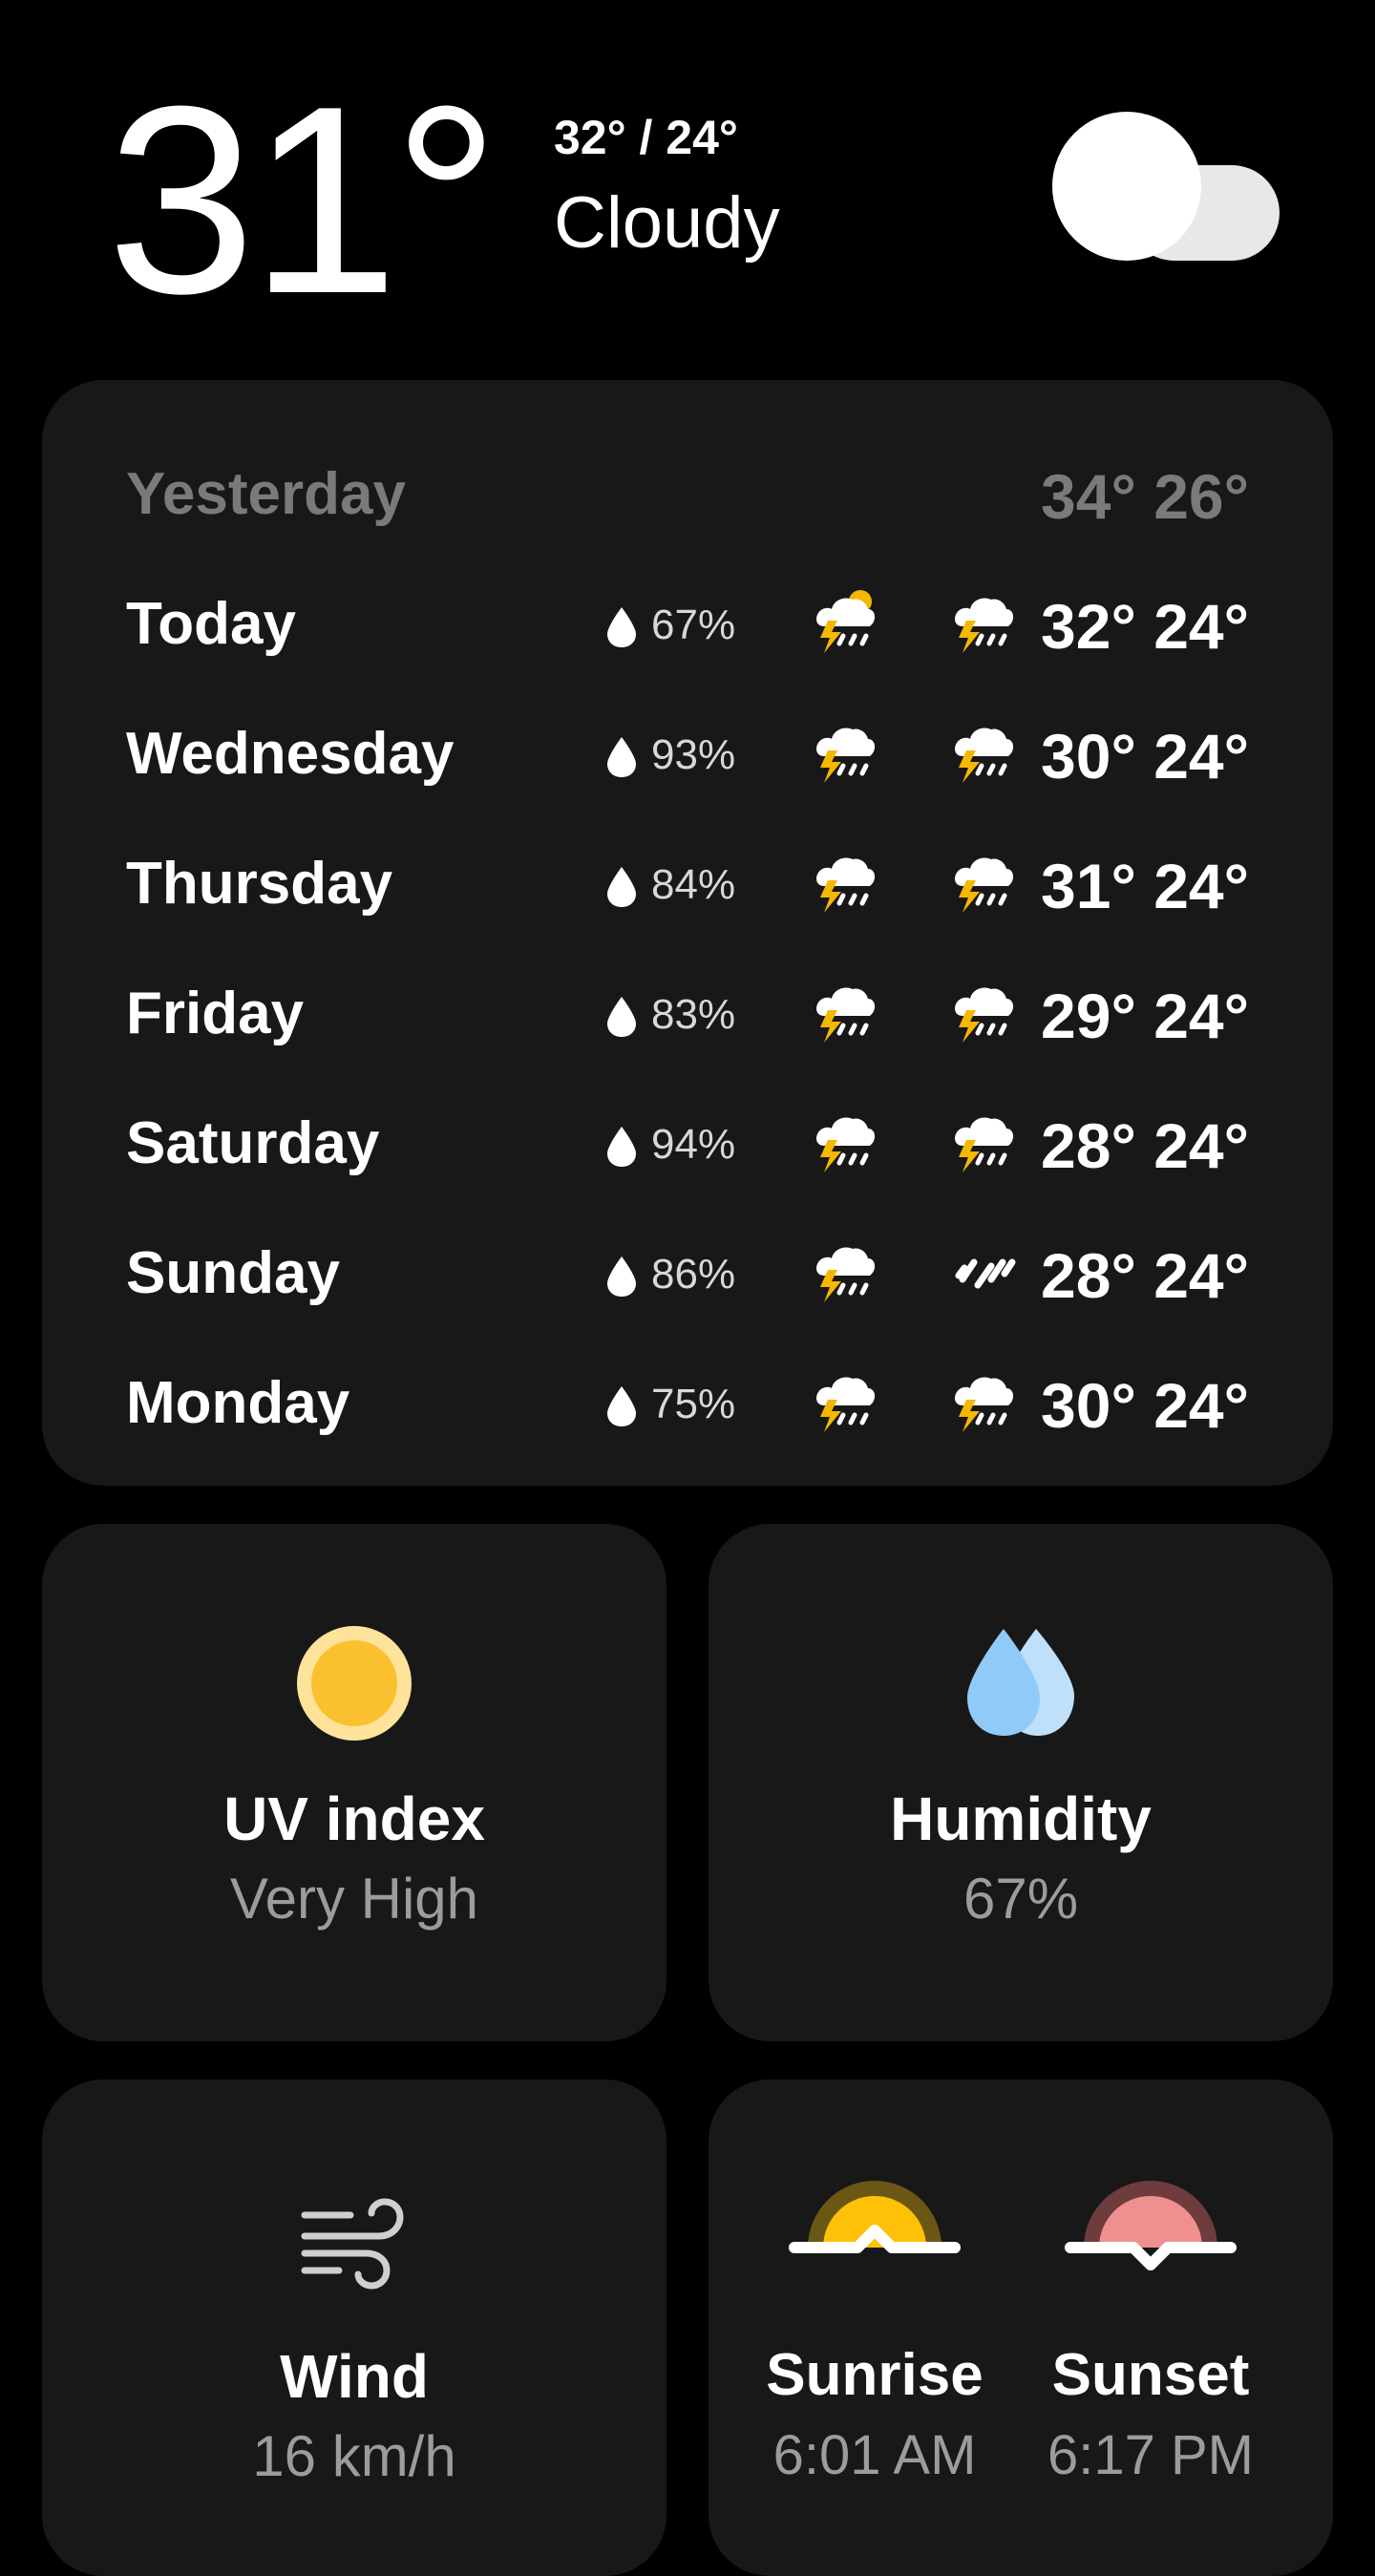 This screenshot has height=2576, width=1375. What do you see at coordinates (875, 2455) in the screenshot?
I see `sunrise-time: 6:01 AM` at bounding box center [875, 2455].